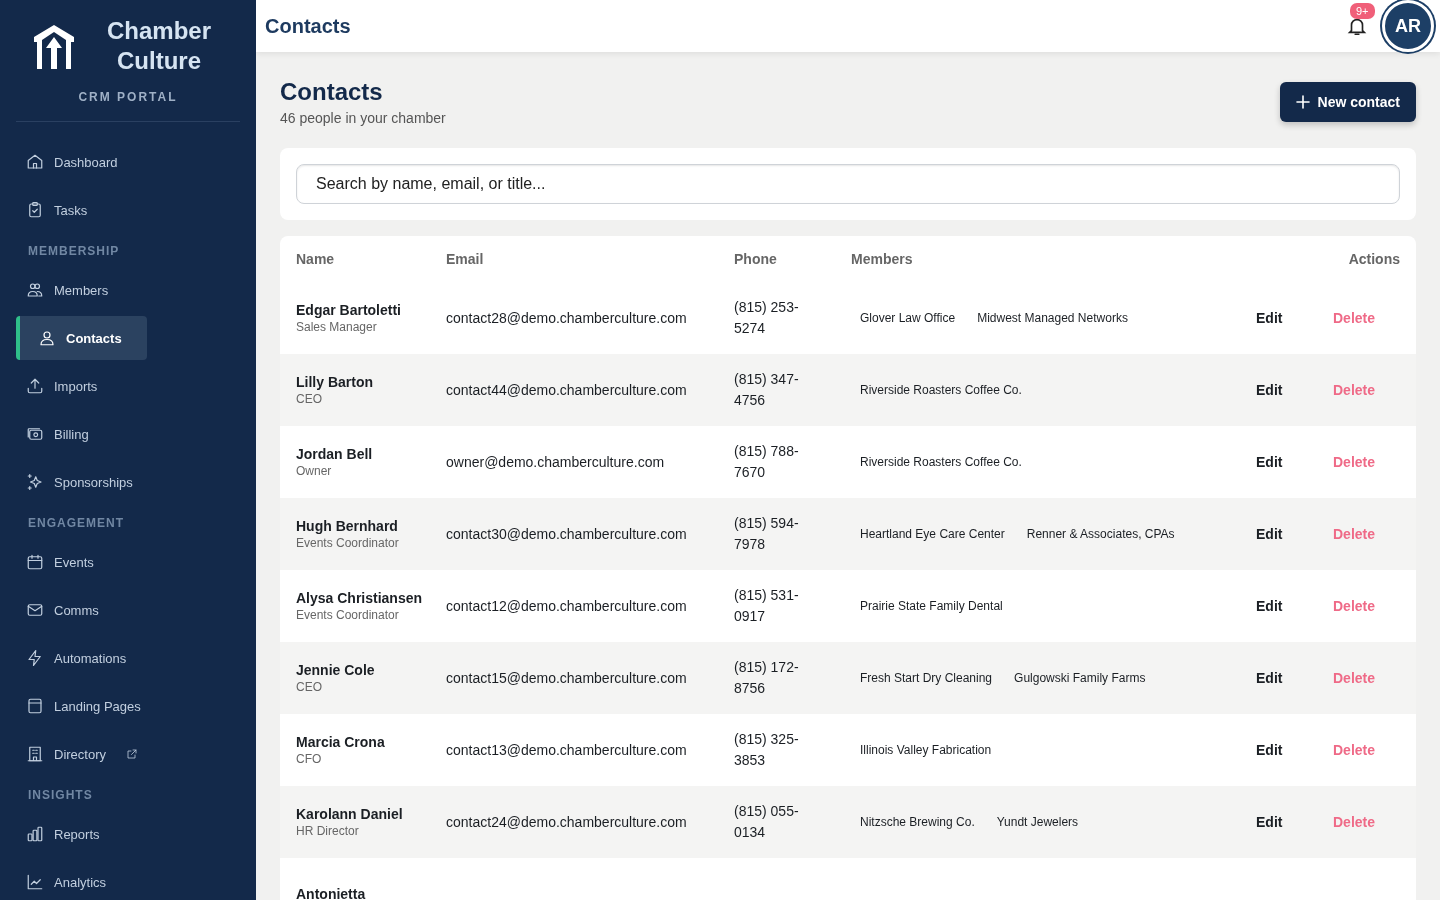  I want to click on member-name: Gulgowski Family Farms, so click(1080, 678).